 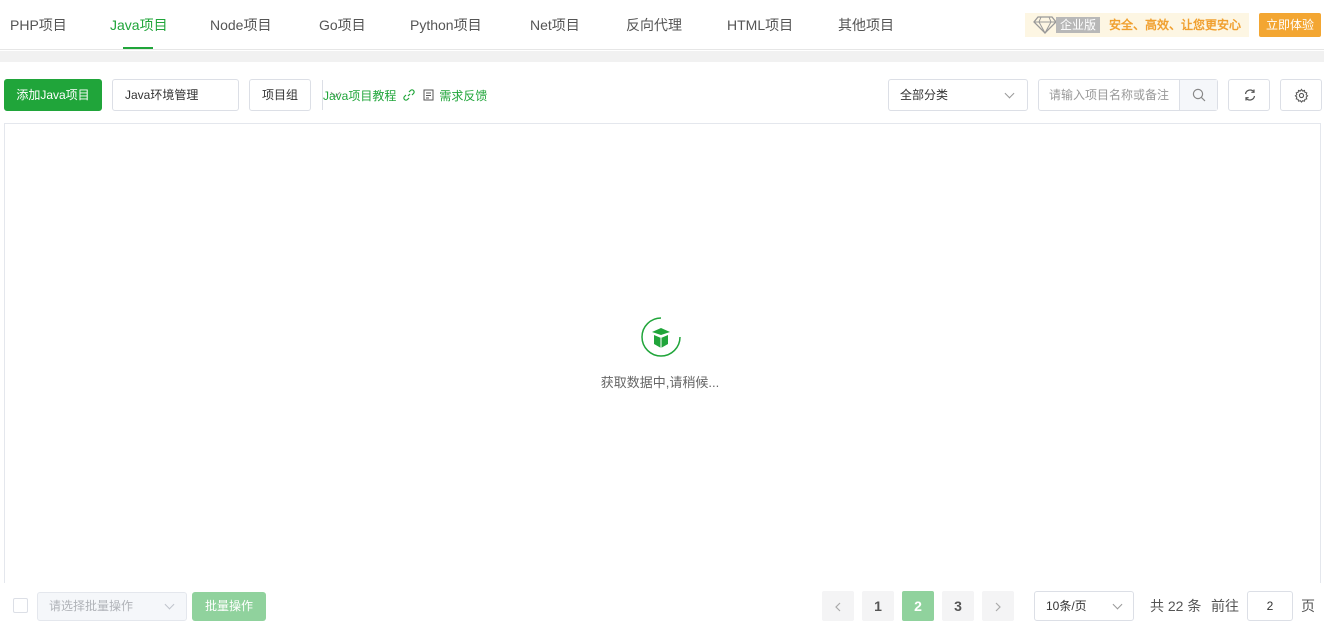 What do you see at coordinates (555, 25) in the screenshot?
I see `tab-net: Net项目` at bounding box center [555, 25].